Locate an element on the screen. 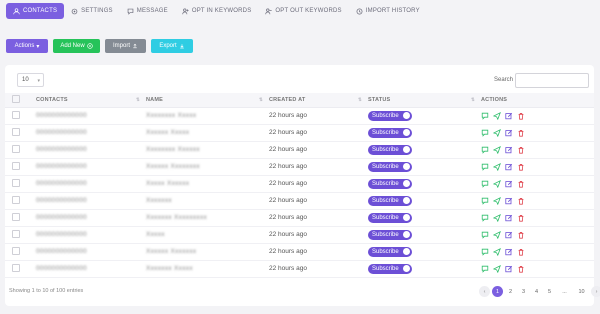 The height and width of the screenshot is (314, 600). created-cell: 22 hours ago is located at coordinates (288, 268).